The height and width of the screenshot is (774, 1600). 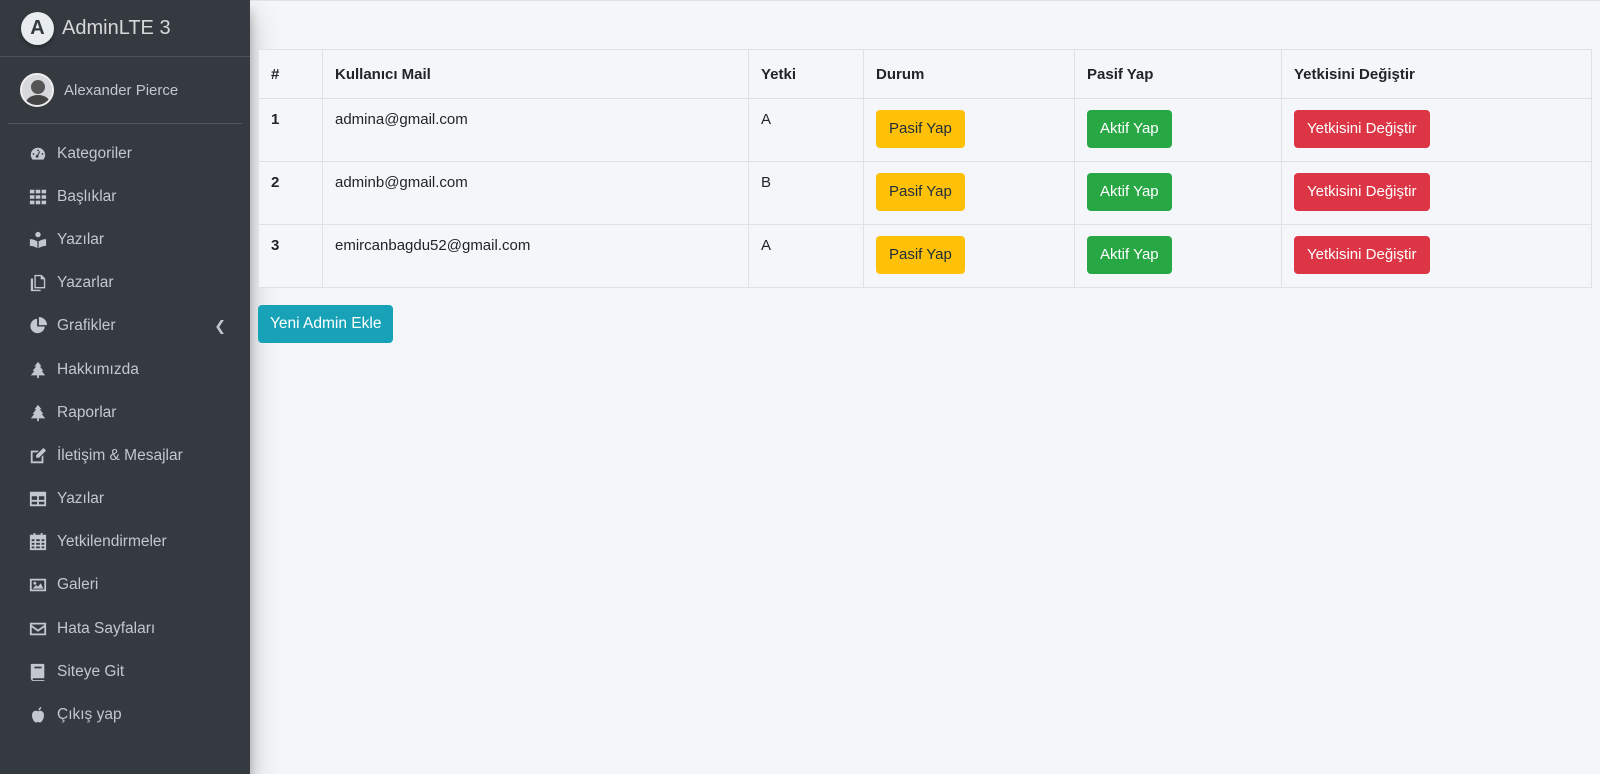 What do you see at coordinates (87, 196) in the screenshot?
I see `sidebar-item-label: Başlıklar` at bounding box center [87, 196].